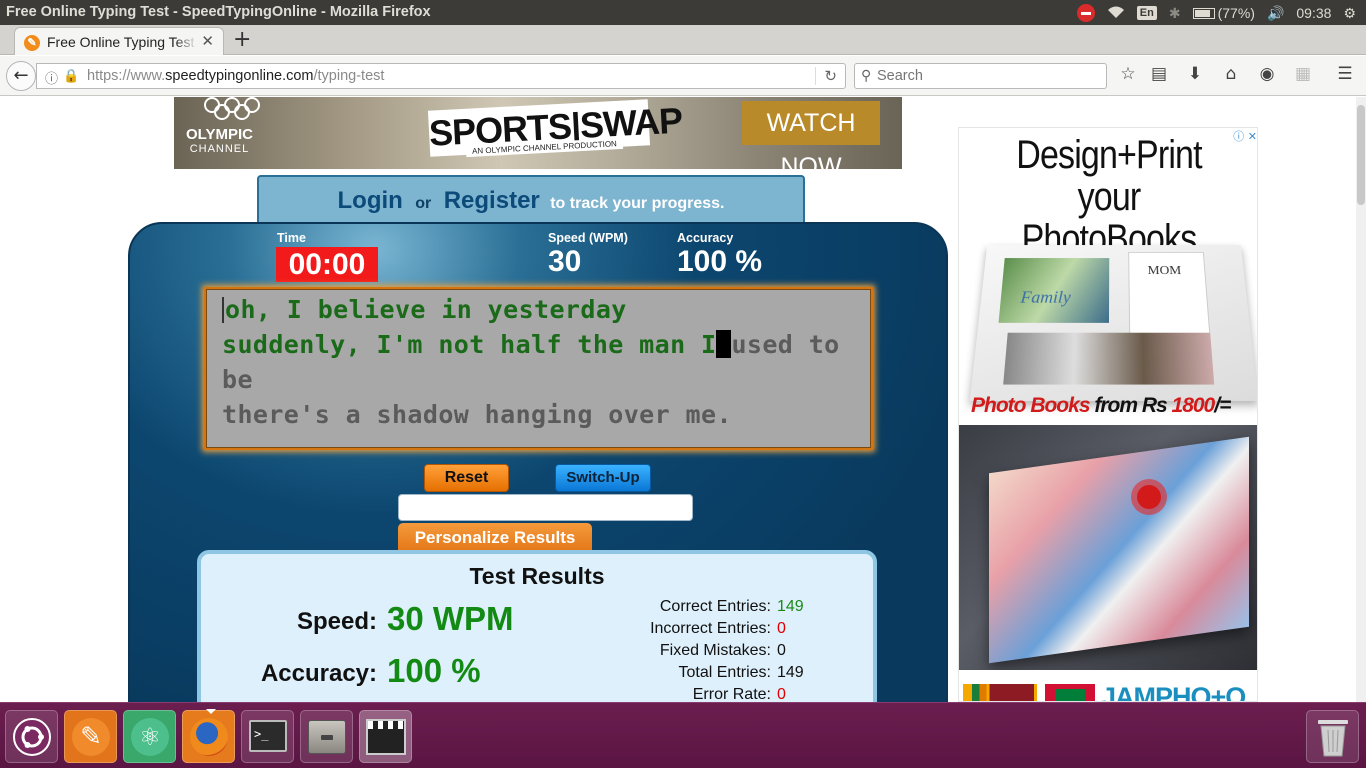  Describe the element at coordinates (318, 673) in the screenshot. I see `result-accuracy-label: Accuracy:` at that location.